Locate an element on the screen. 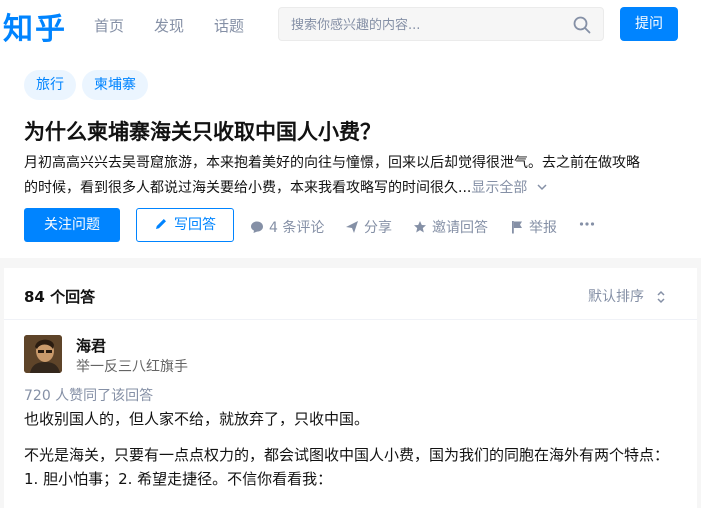 The height and width of the screenshot is (508, 701). comments-label: 4 条评论 is located at coordinates (297, 228).